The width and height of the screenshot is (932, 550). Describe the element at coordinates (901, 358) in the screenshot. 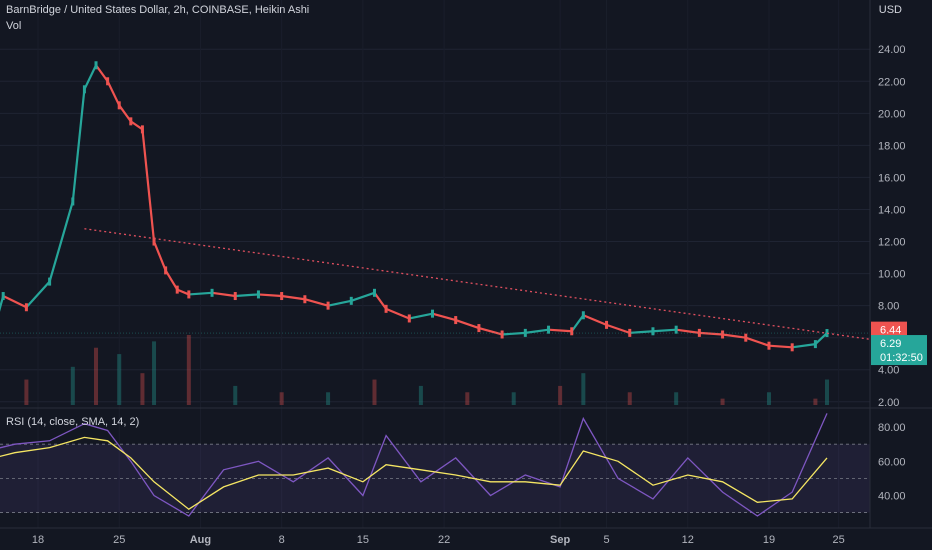

I see `price-tag-countdown: 01:32:50` at that location.